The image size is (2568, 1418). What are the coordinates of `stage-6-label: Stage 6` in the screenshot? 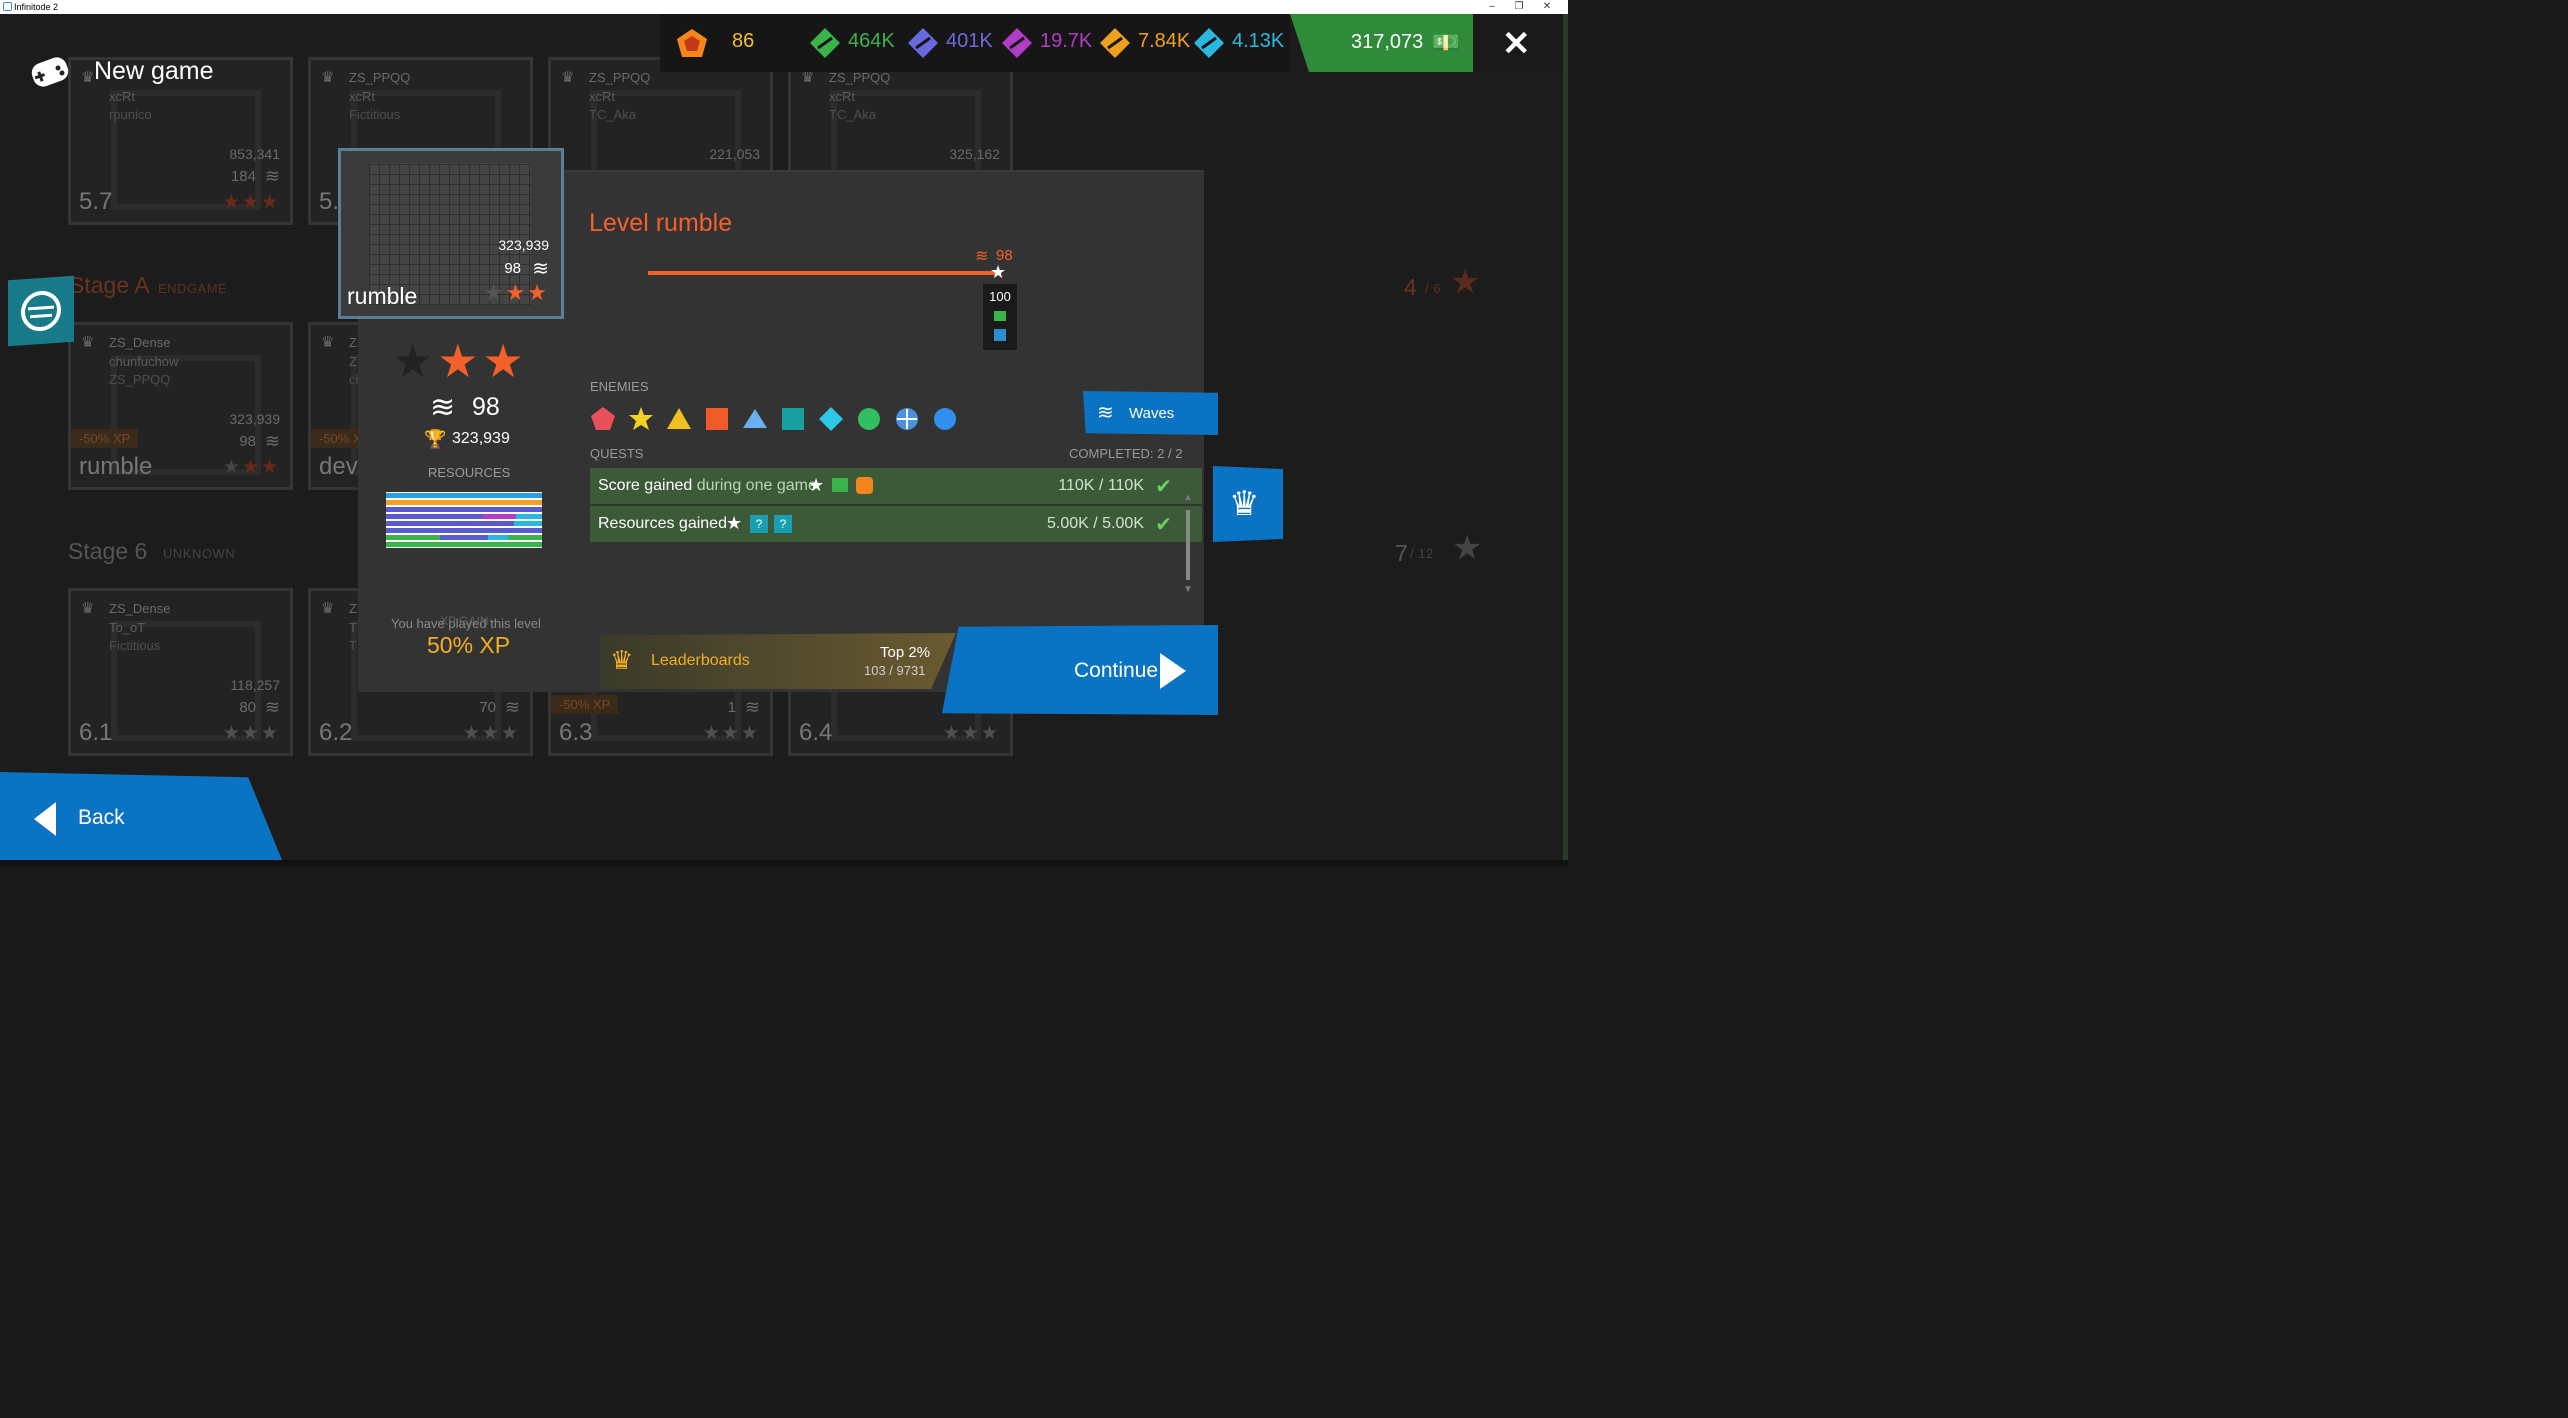 It's located at (108, 551).